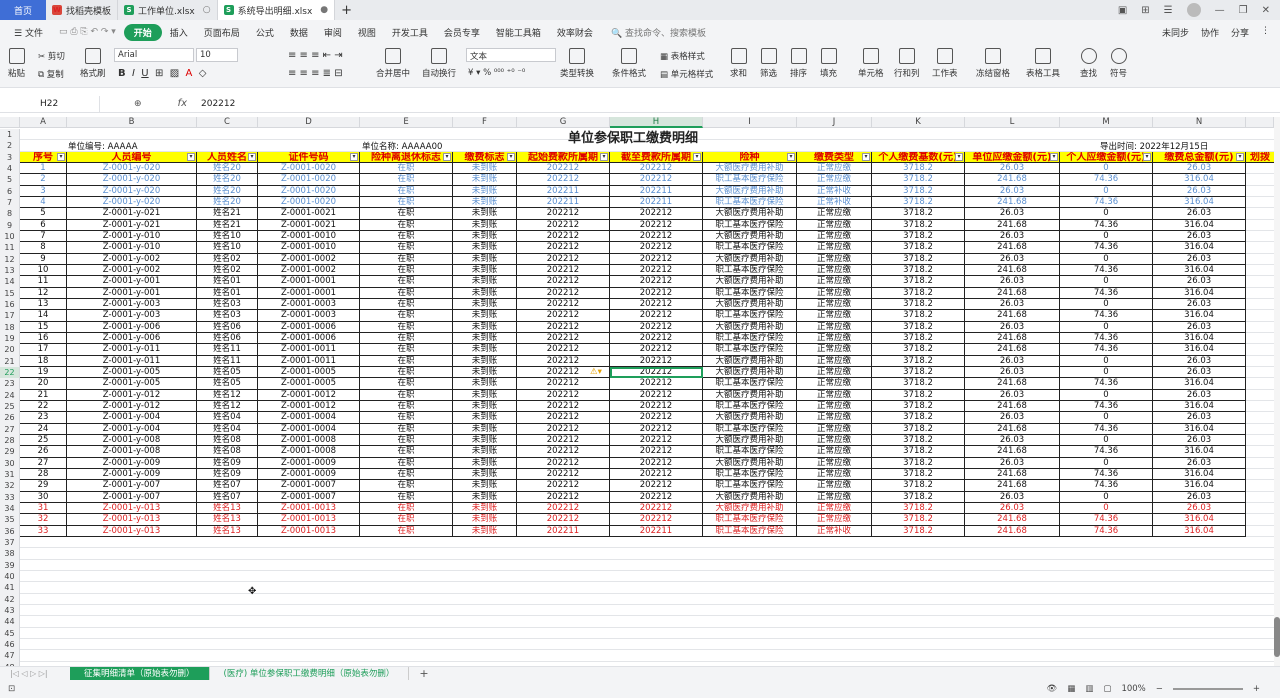 The width and height of the screenshot is (1280, 698). I want to click on fx-icon: fx, so click(182, 103).